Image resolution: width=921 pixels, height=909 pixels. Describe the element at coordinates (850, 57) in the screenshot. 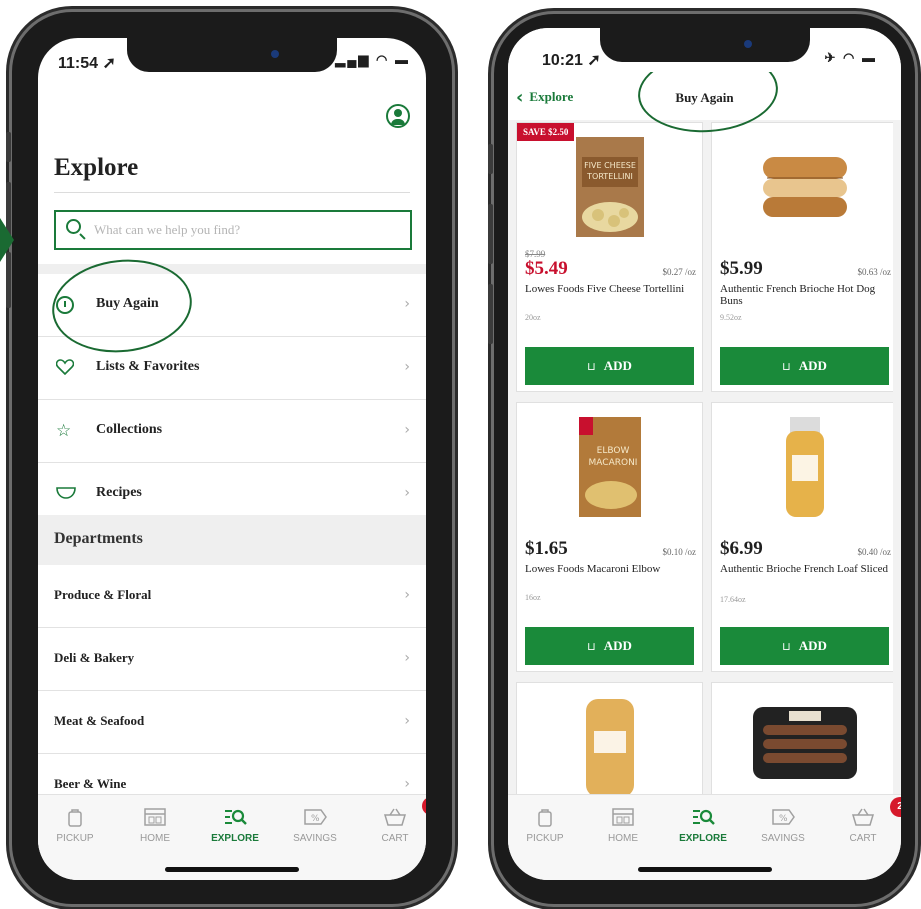

I see `status-icons: ✈ ◠ ▬` at that location.